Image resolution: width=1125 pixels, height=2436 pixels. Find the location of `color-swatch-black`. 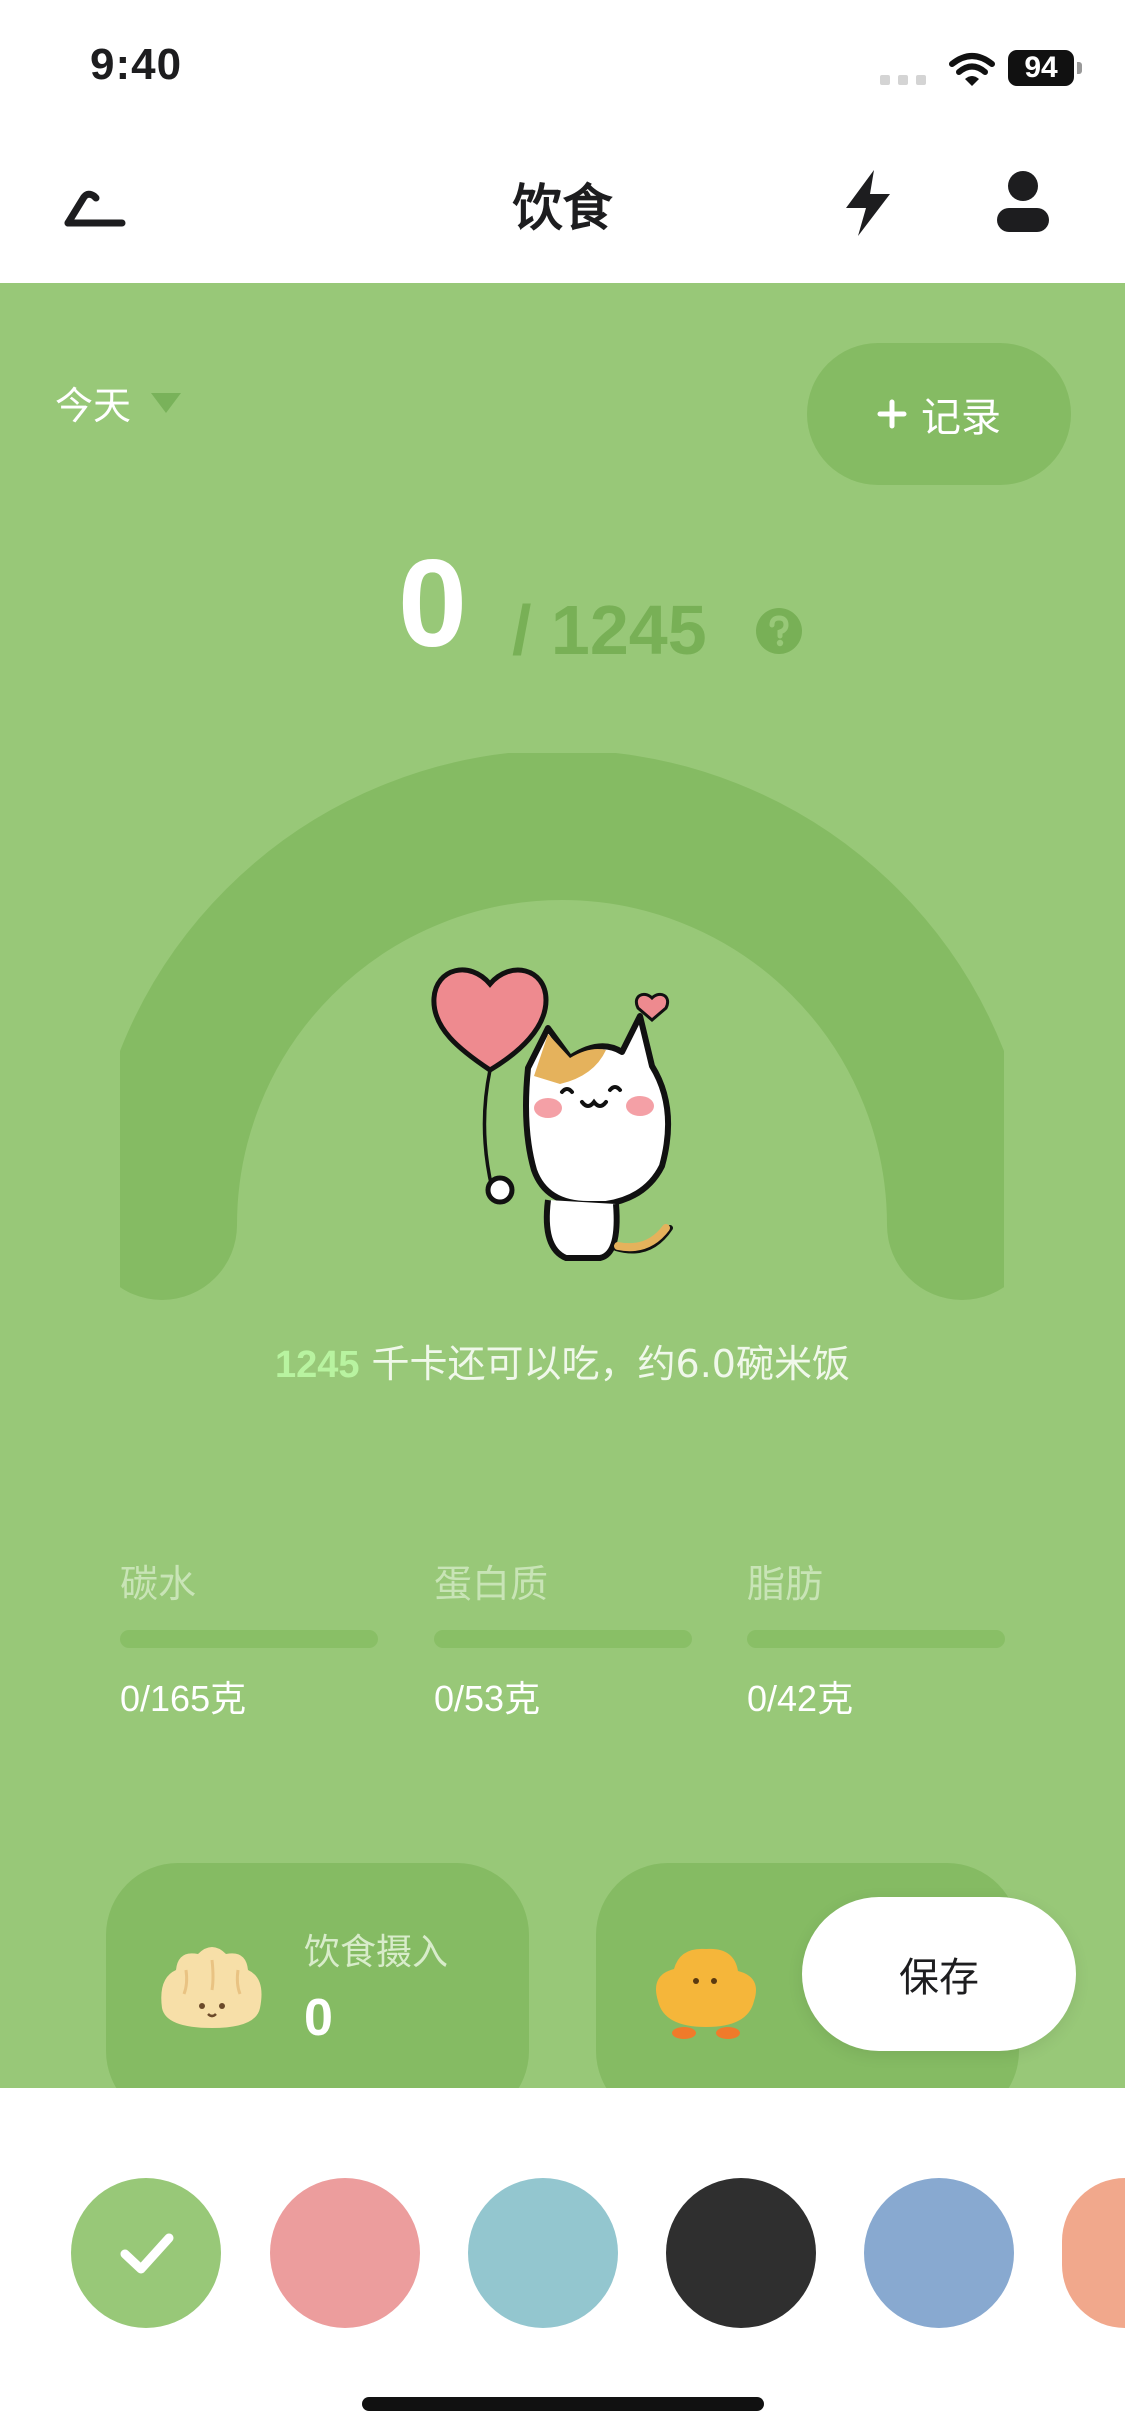

color-swatch-black is located at coordinates (741, 2253).